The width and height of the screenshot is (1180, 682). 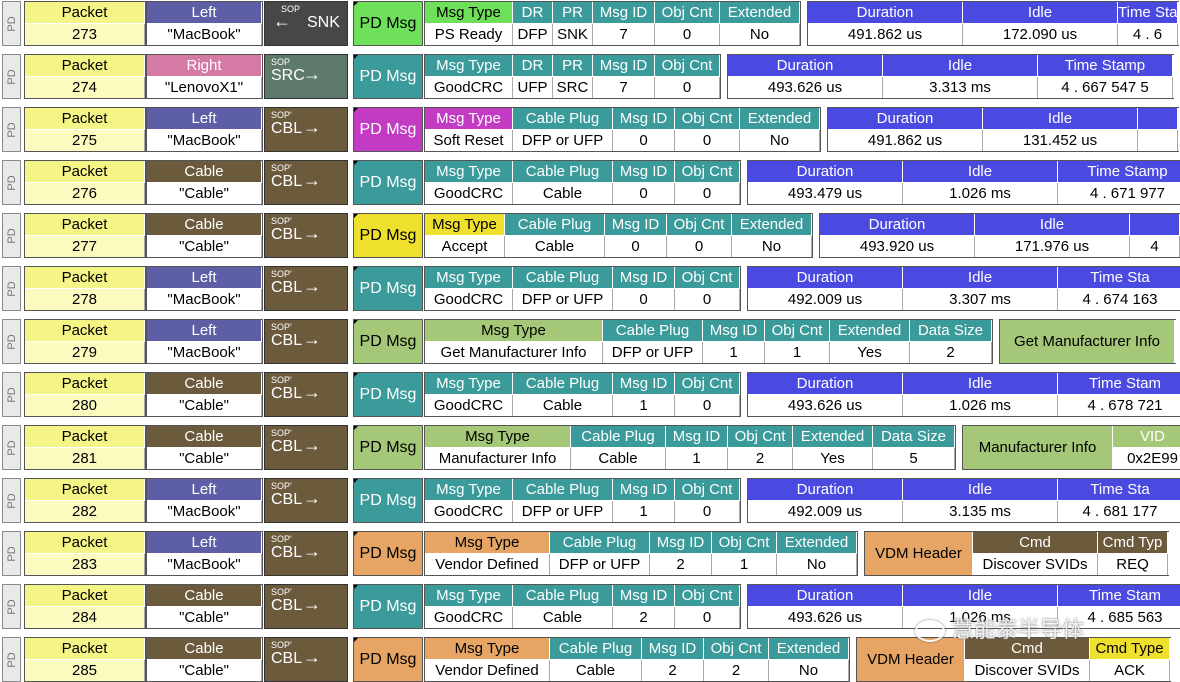 What do you see at coordinates (85, 23) in the screenshot?
I see `packet-cell: Packet 273` at bounding box center [85, 23].